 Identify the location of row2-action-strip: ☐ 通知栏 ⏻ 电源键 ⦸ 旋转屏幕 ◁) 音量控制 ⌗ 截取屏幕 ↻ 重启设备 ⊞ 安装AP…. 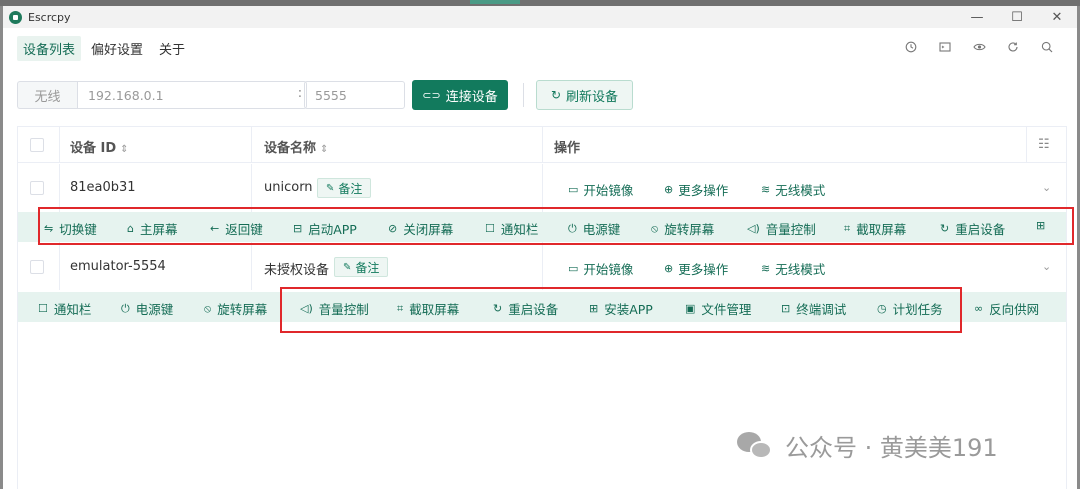
(542, 307).